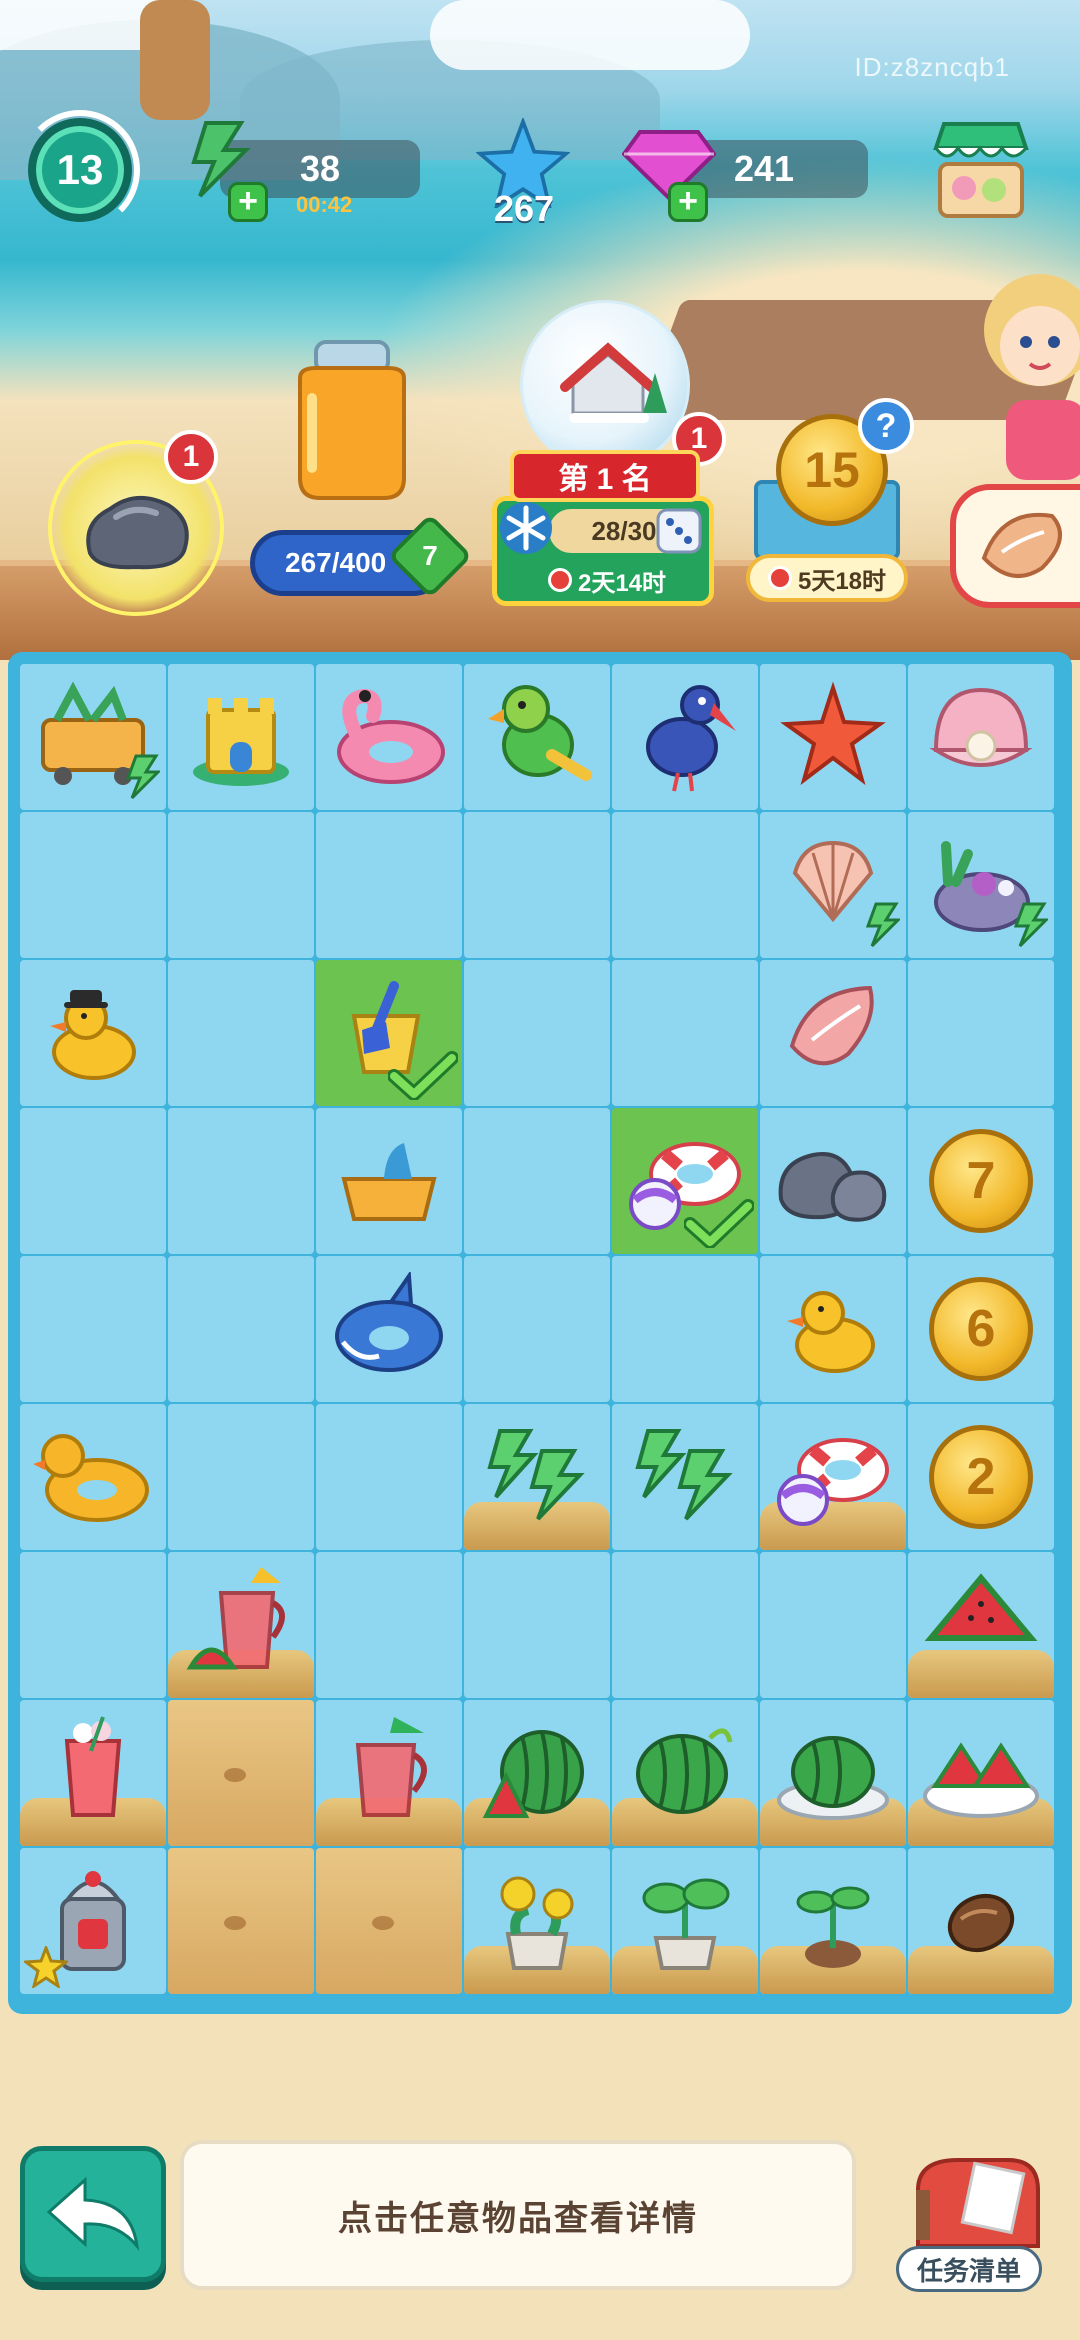 The width and height of the screenshot is (1080, 2340). I want to click on honey-jar-icon, so click(352, 423).